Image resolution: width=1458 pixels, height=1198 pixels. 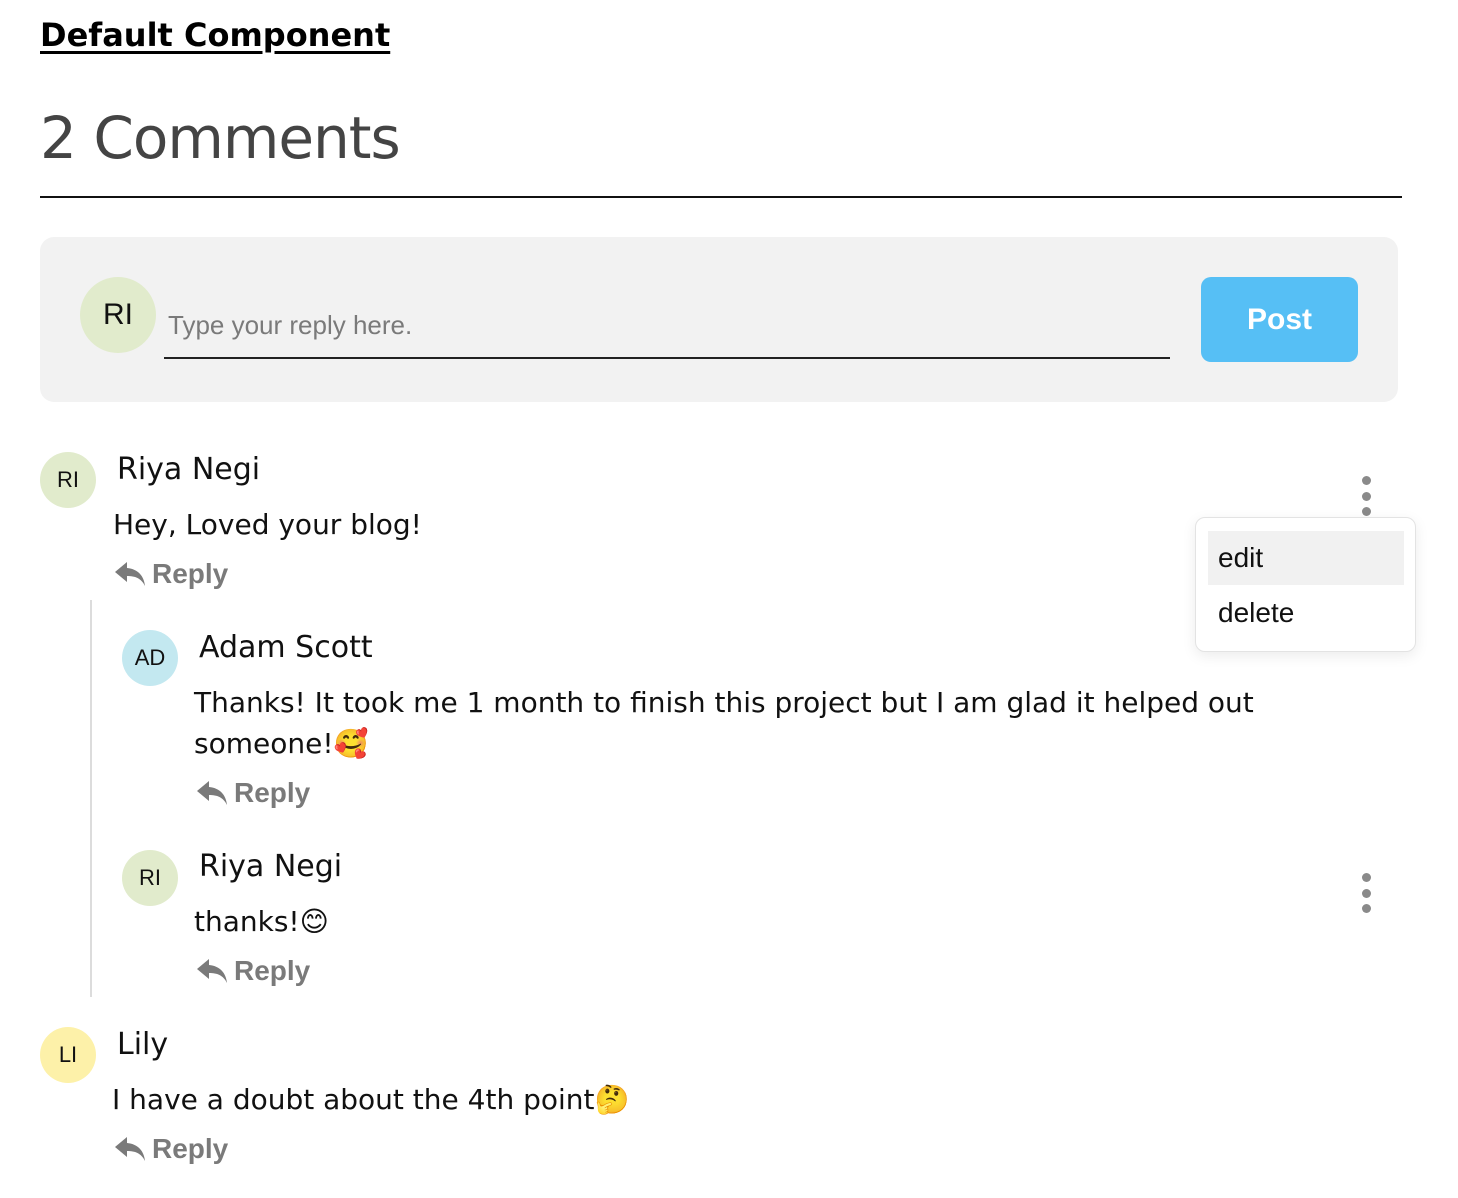 I want to click on menu-item-edit: edit, so click(x=1306, y=558).